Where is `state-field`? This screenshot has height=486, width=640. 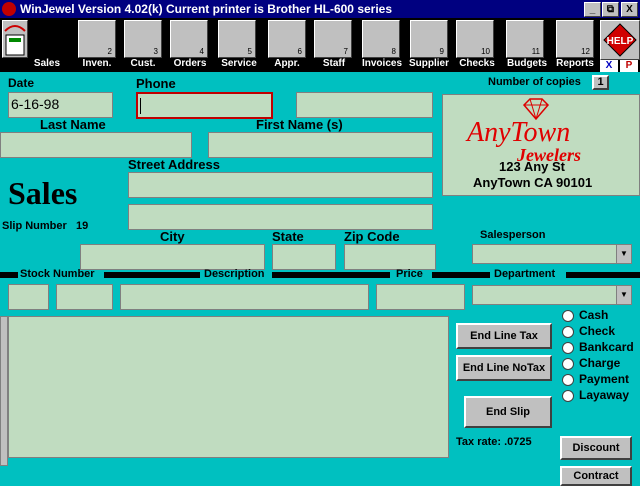
state-field is located at coordinates (304, 257).